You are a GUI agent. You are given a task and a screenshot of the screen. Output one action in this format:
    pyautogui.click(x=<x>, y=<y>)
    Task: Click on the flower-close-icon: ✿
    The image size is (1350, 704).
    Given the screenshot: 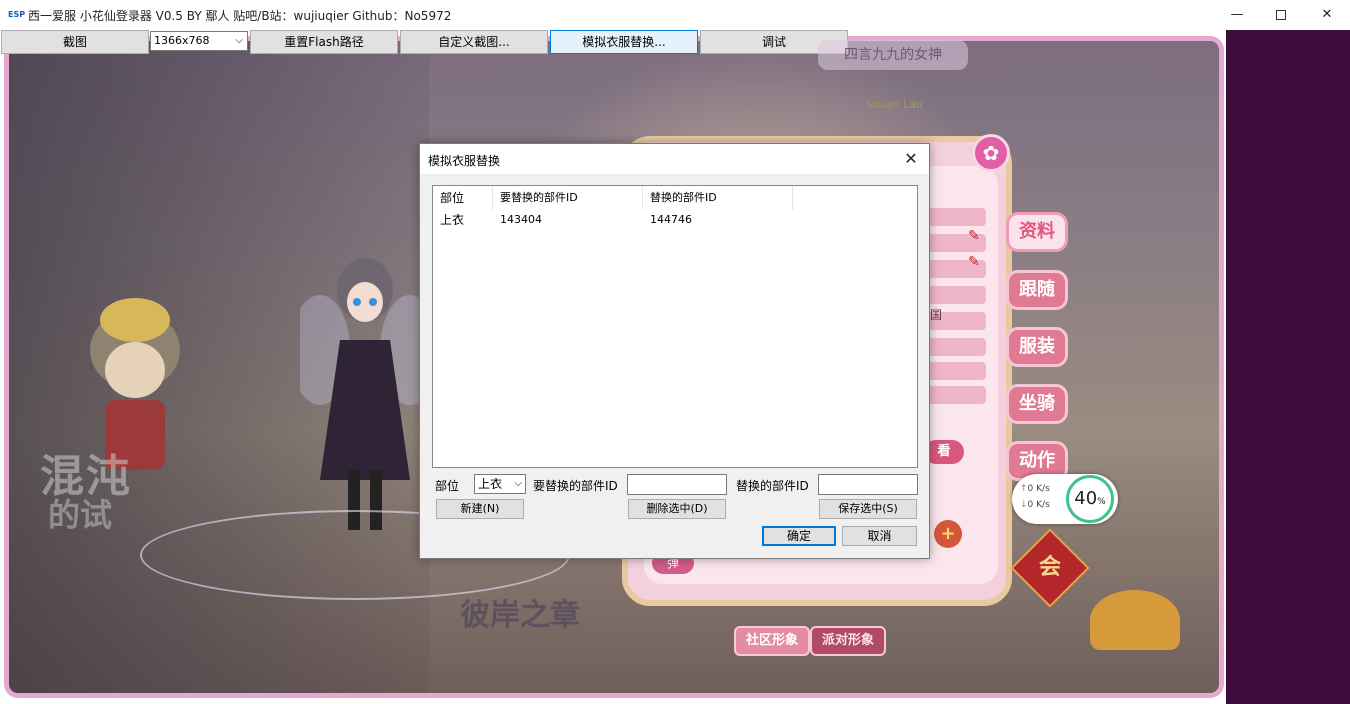 What is the action you would take?
    pyautogui.click(x=991, y=153)
    